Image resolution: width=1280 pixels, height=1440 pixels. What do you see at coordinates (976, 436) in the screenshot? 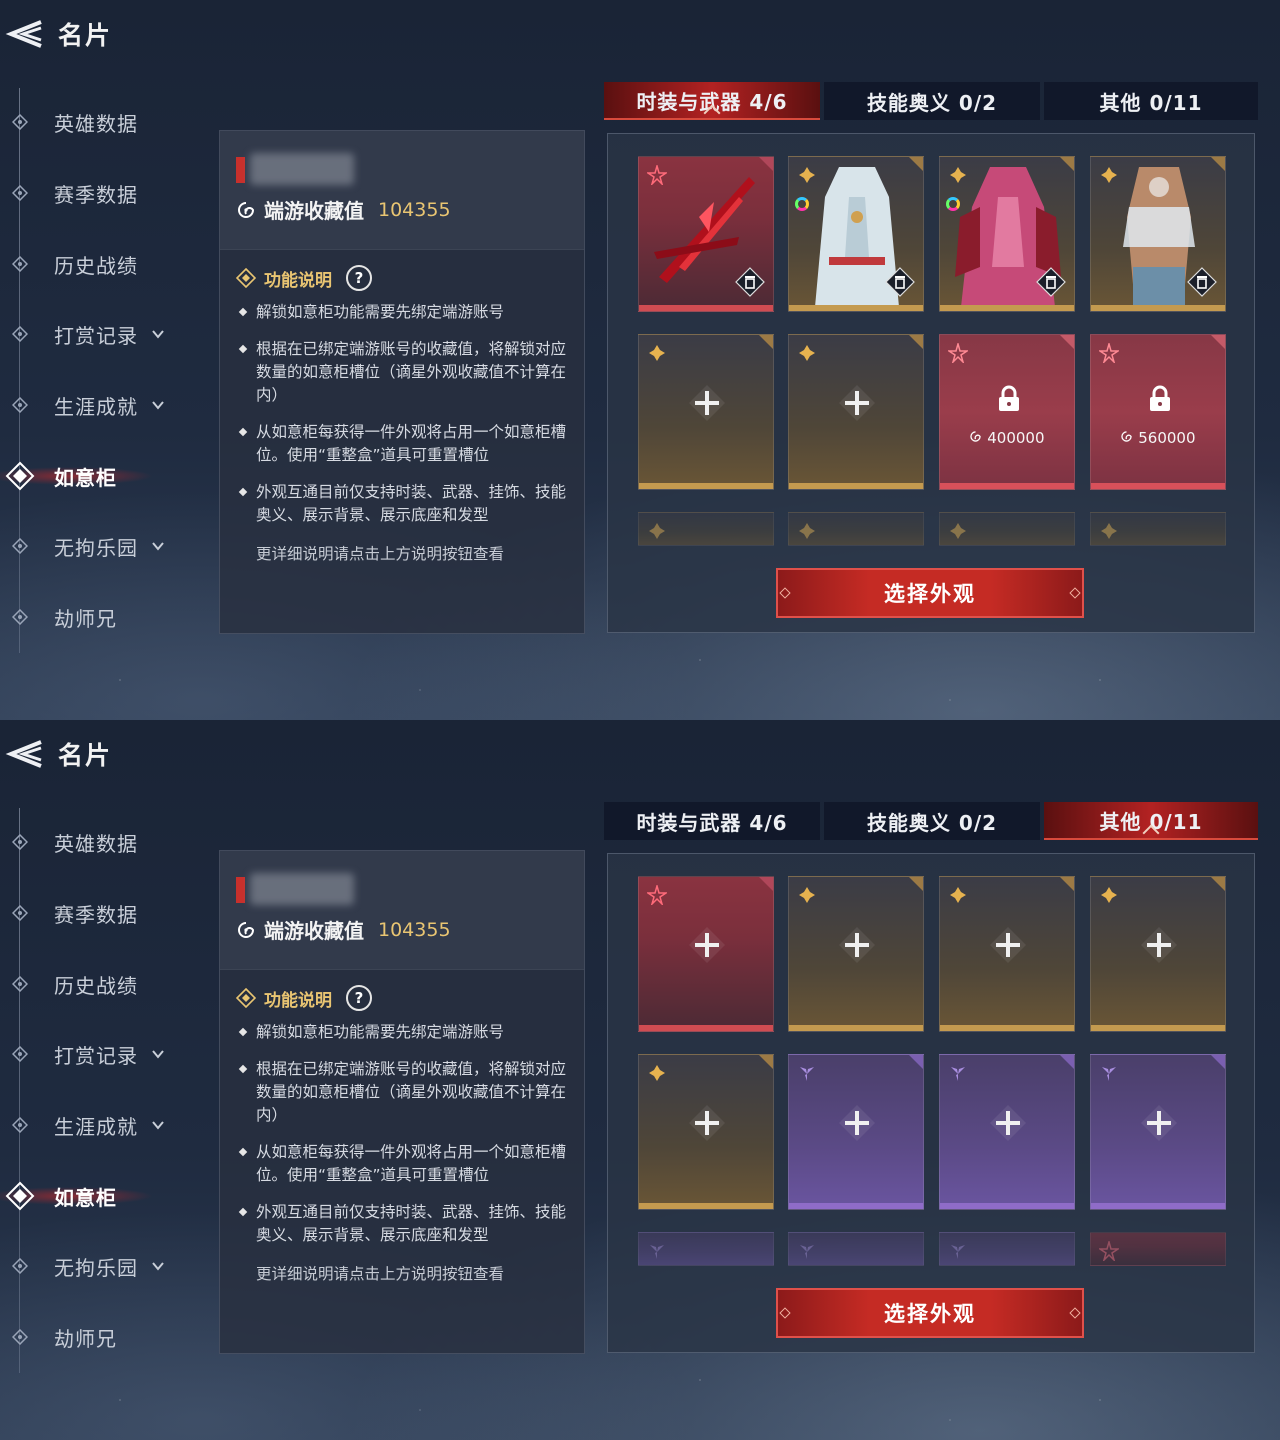
I see `swirl-icon` at bounding box center [976, 436].